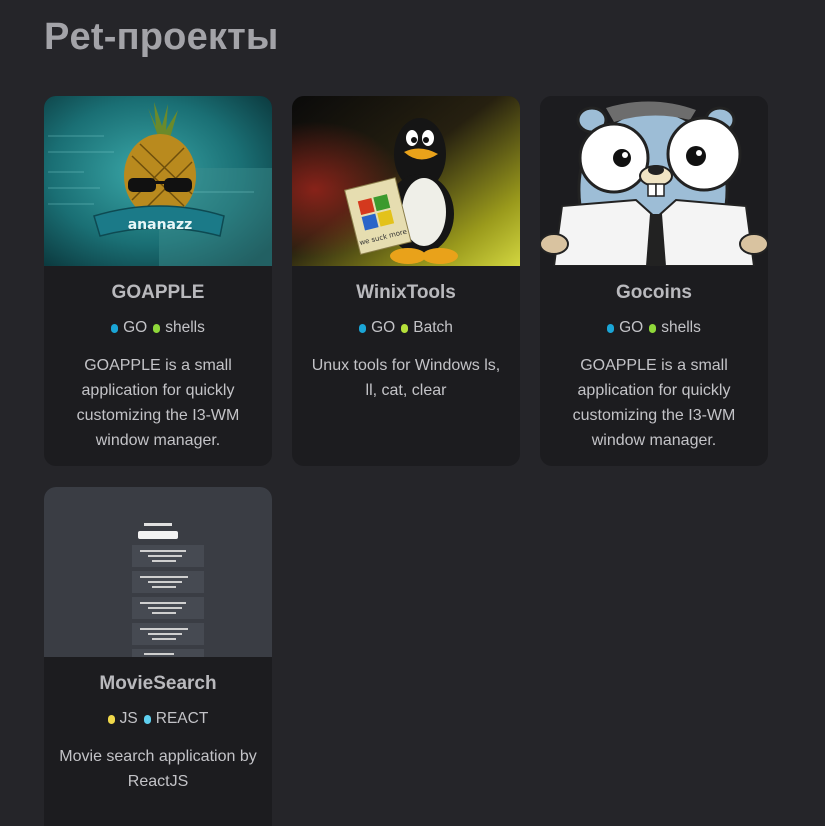  What do you see at coordinates (182, 718) in the screenshot?
I see `tag-label: REACT` at bounding box center [182, 718].